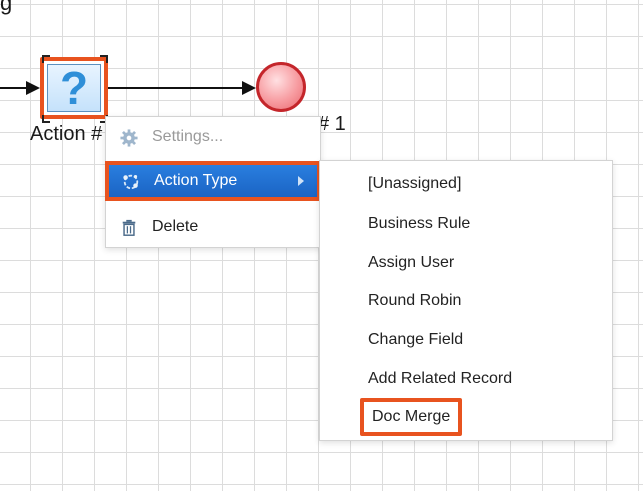  Describe the element at coordinates (281, 87) in the screenshot. I see `end-event-circle-icon` at that location.